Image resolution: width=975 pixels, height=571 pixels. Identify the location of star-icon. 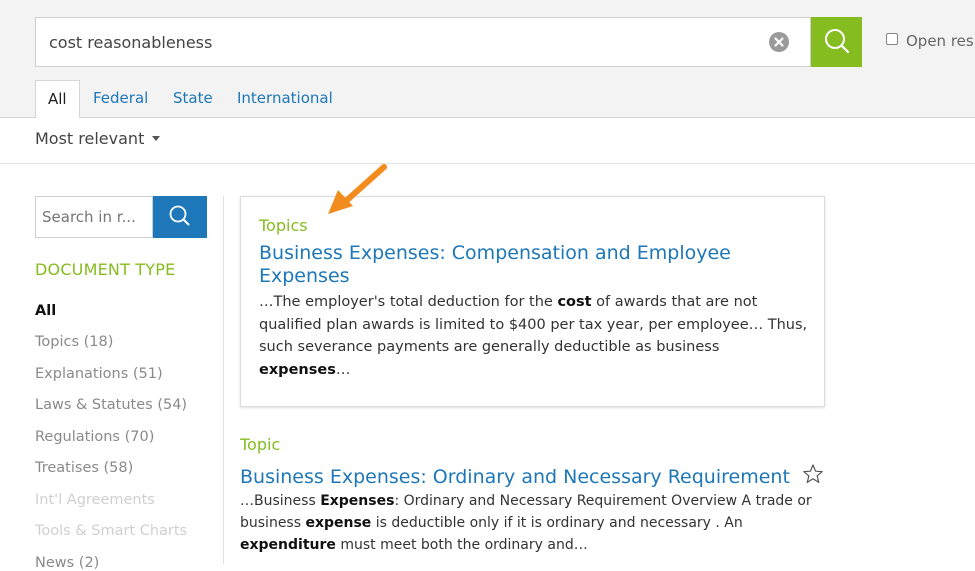
(813, 474).